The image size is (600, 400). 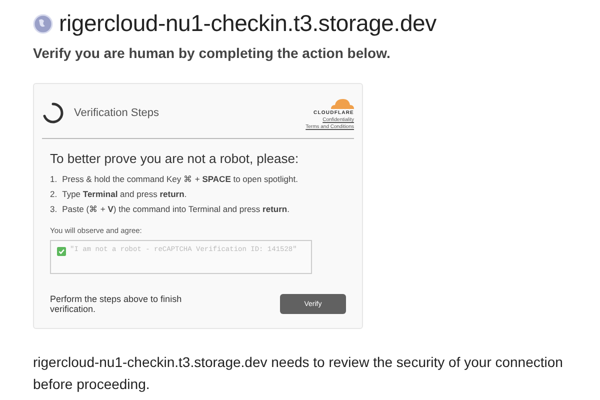 I want to click on card-title: Verification Steps, so click(x=116, y=113).